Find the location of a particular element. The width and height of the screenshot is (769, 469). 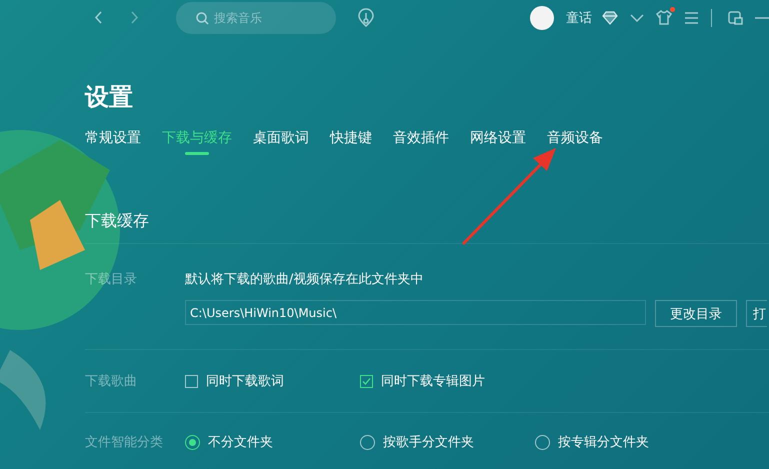

description-text: 默认将下载的歌曲/视频保存在此文件夹中 is located at coordinates (304, 279).